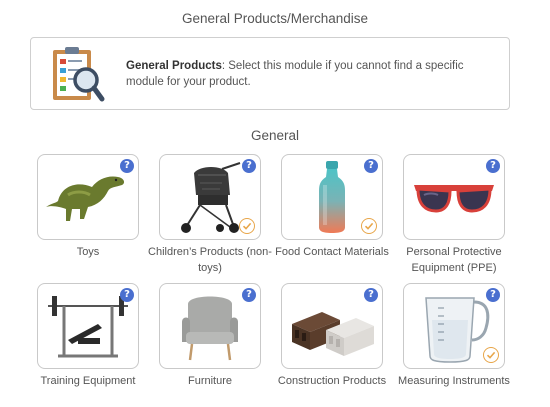 This screenshot has width=550, height=407. Describe the element at coordinates (332, 197) in the screenshot. I see `product-tile-food-contact-materials: ?` at that location.